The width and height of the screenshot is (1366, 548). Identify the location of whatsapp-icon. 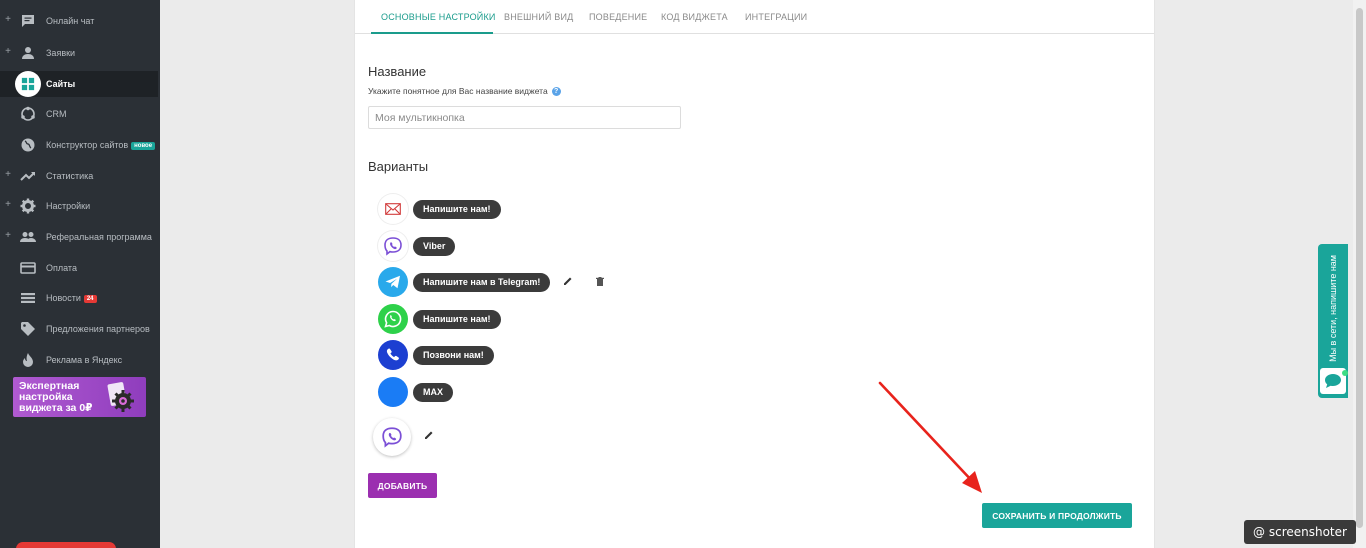
(393, 319).